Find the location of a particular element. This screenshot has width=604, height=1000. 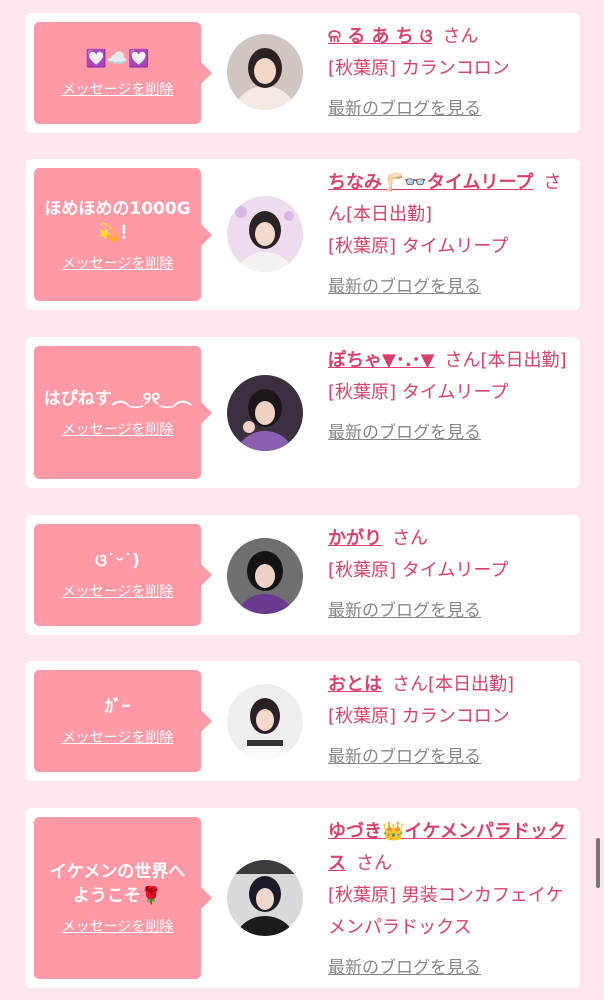

message-bubble: 💟☁️💟 メッセージを削除 is located at coordinates (123, 73).